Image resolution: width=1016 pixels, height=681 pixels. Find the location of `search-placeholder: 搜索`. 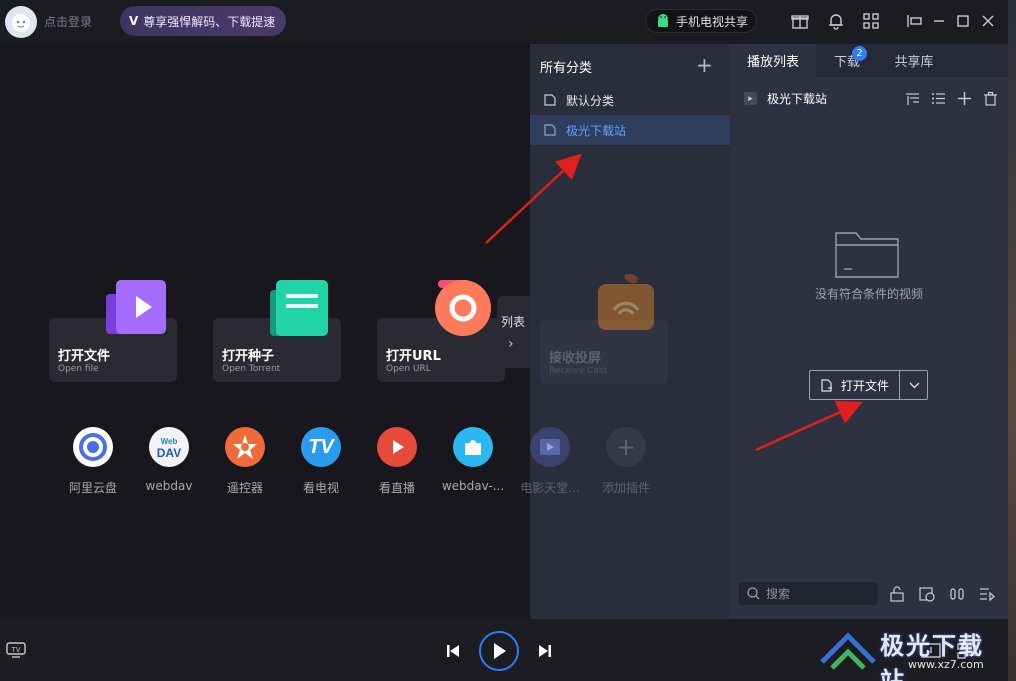

search-placeholder: 搜索 is located at coordinates (778, 594).